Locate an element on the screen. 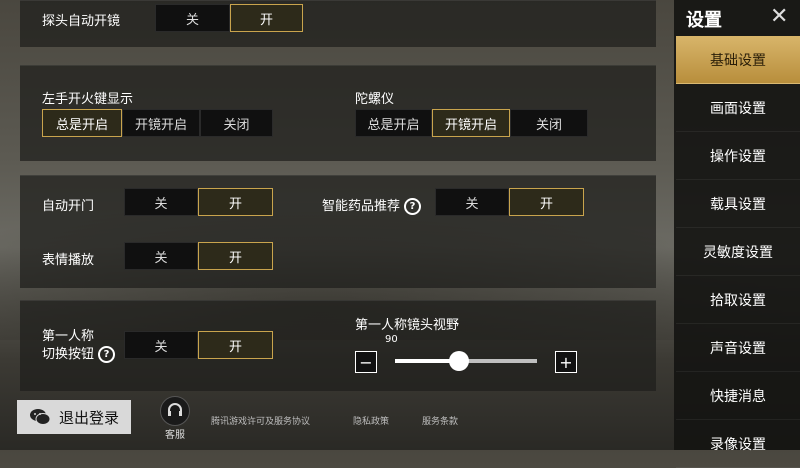 This screenshot has height=468, width=800. gyro-label: 陀螺仪 is located at coordinates (375, 99).